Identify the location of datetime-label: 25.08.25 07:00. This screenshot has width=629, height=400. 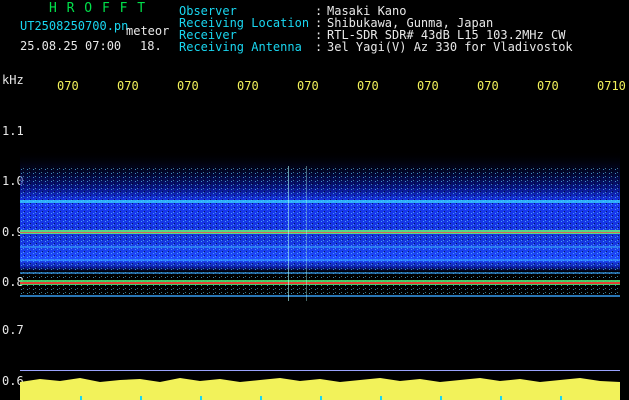
(71, 46).